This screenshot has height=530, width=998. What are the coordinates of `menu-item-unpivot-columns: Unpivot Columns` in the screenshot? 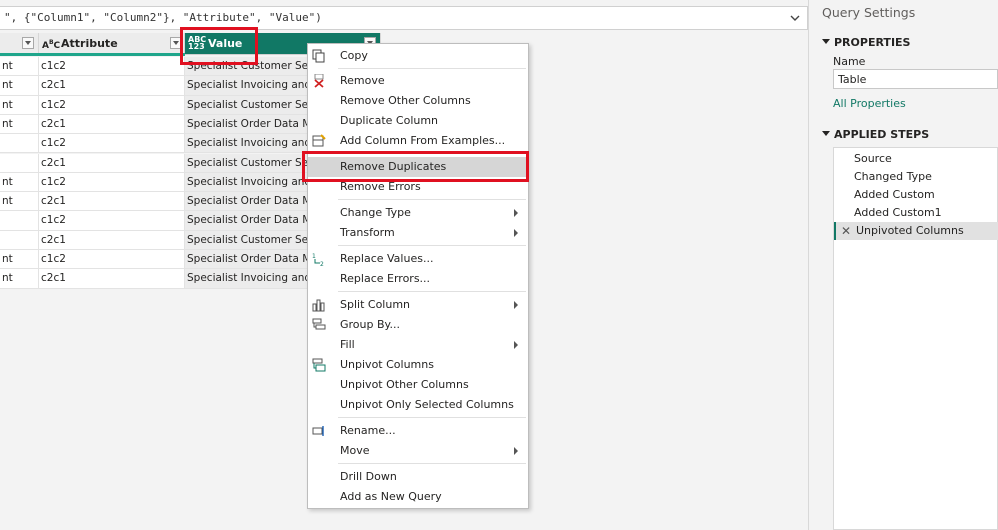 It's located at (418, 365).